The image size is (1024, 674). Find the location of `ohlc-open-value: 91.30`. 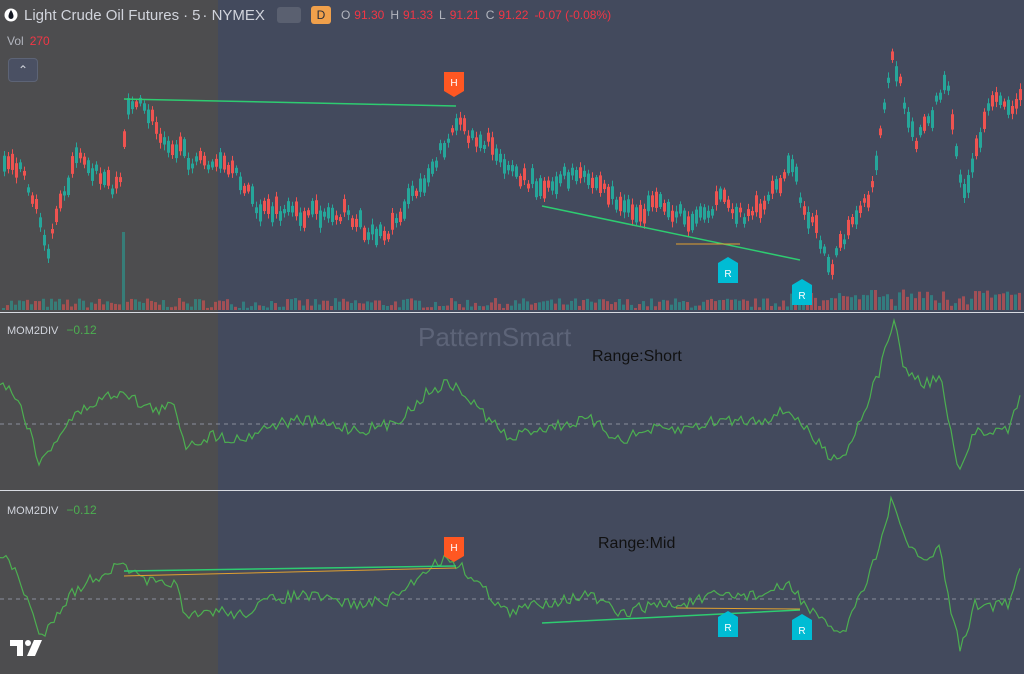

ohlc-open-value: 91.30 is located at coordinates (369, 15).